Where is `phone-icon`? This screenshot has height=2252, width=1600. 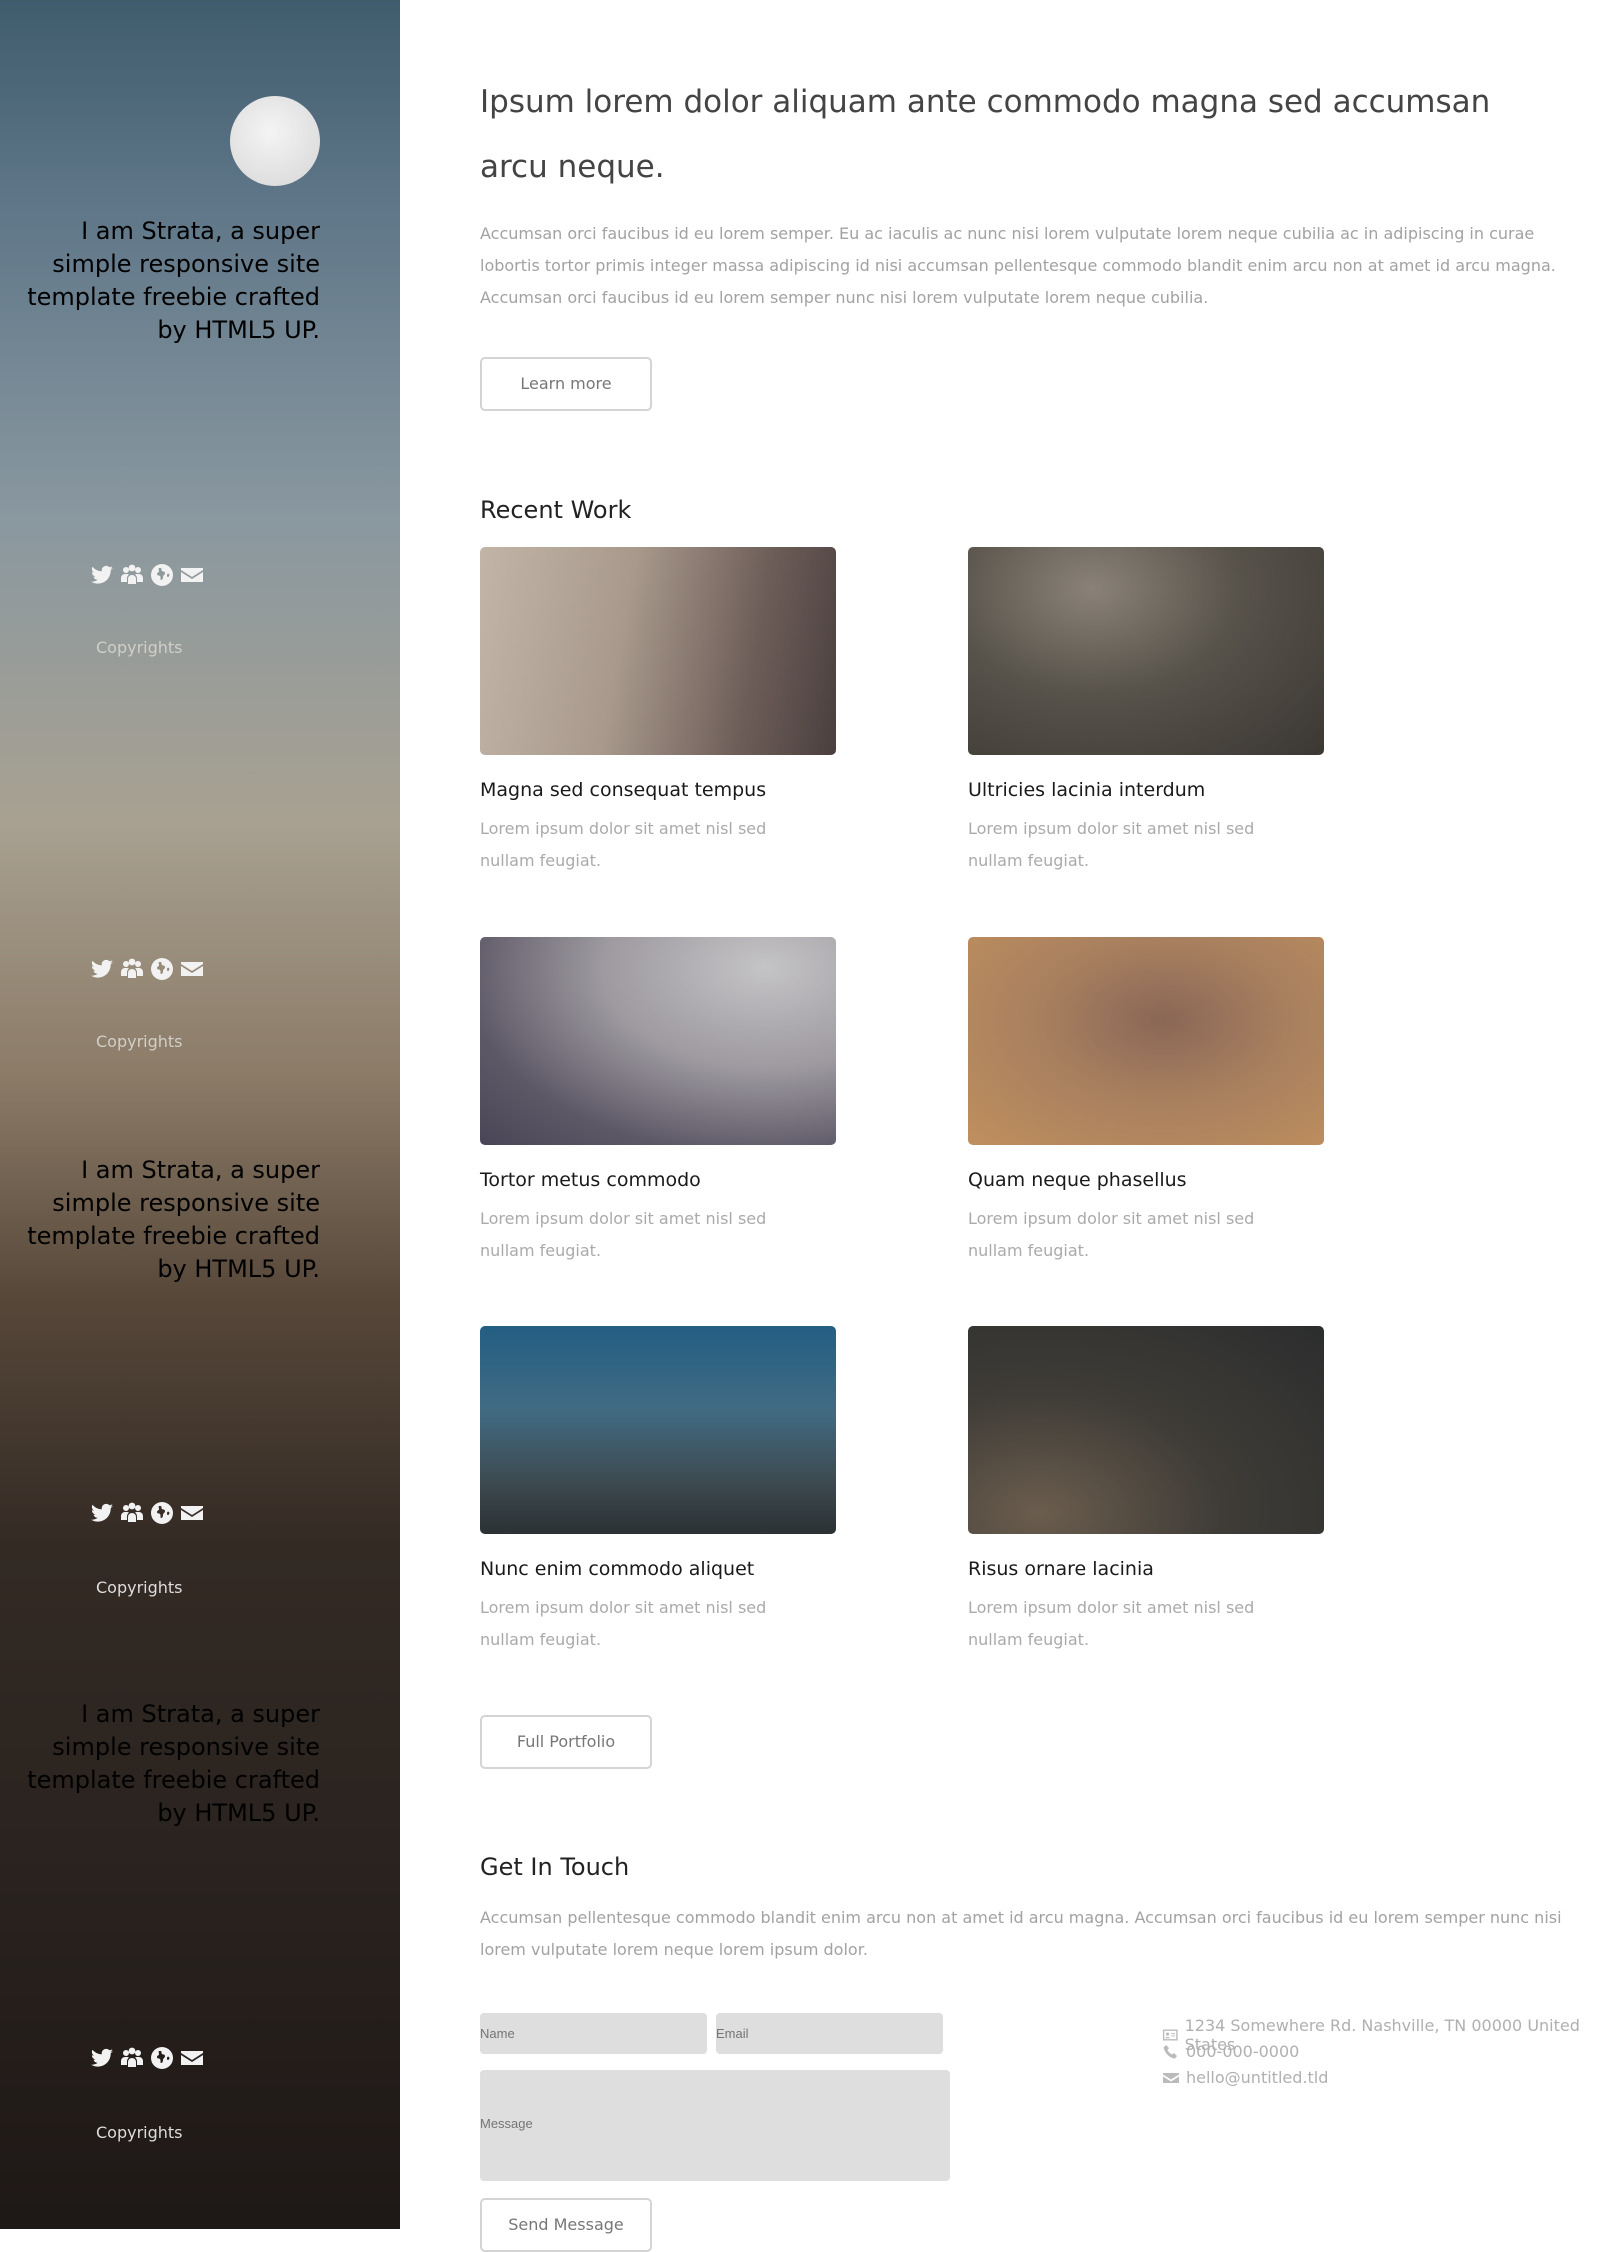
phone-icon is located at coordinates (1170, 2051).